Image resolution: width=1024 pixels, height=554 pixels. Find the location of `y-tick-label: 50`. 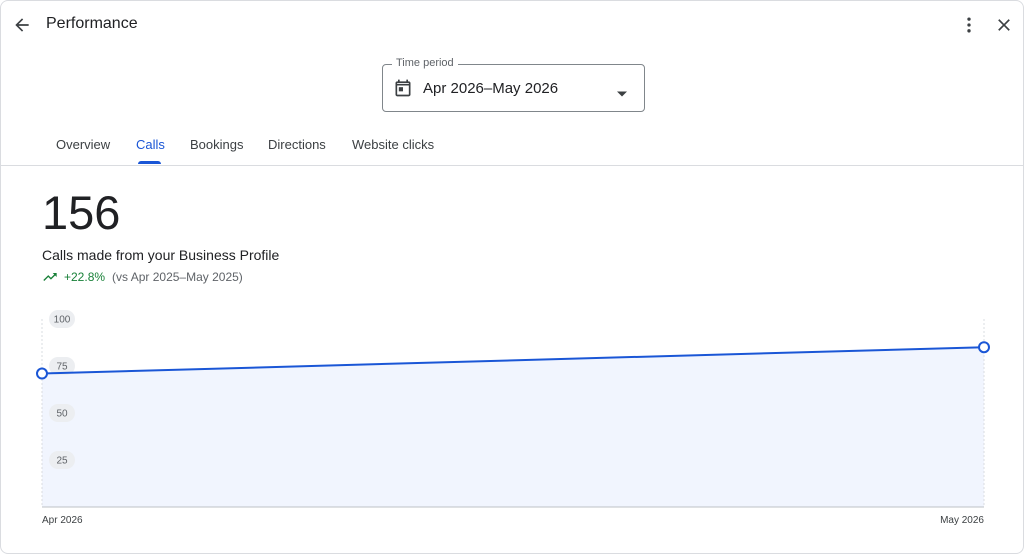

y-tick-label: 50 is located at coordinates (62, 414).